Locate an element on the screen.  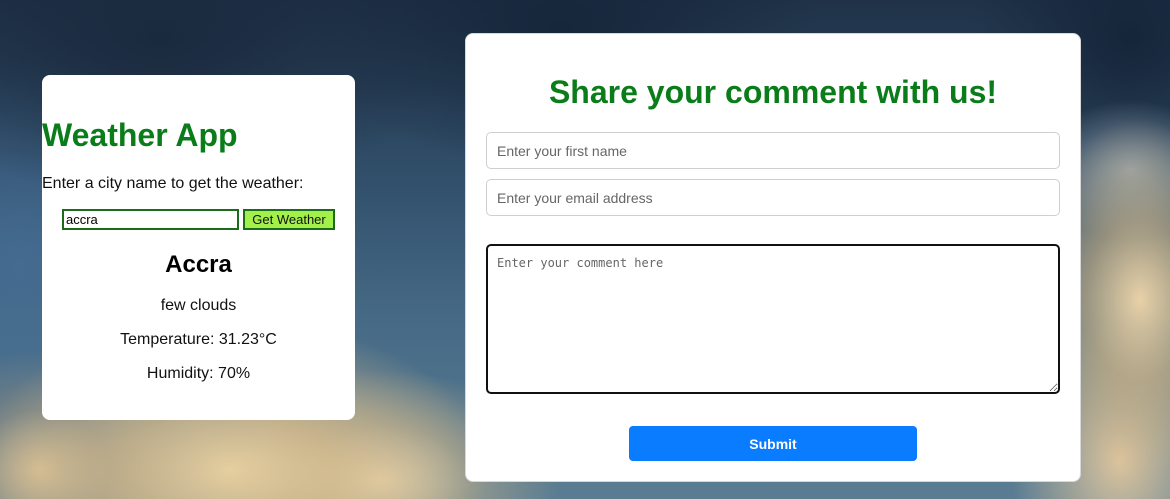
first-name-field is located at coordinates (773, 150).